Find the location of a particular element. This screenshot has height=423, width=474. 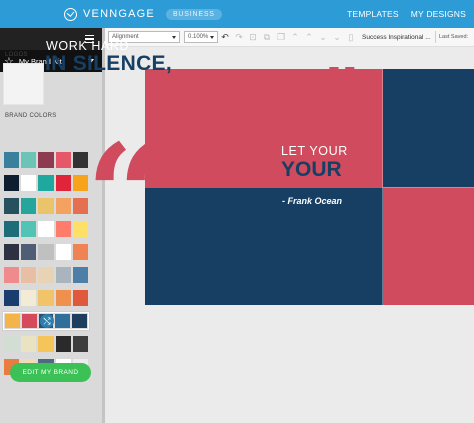

redo-icon: ↷ is located at coordinates (239, 37).